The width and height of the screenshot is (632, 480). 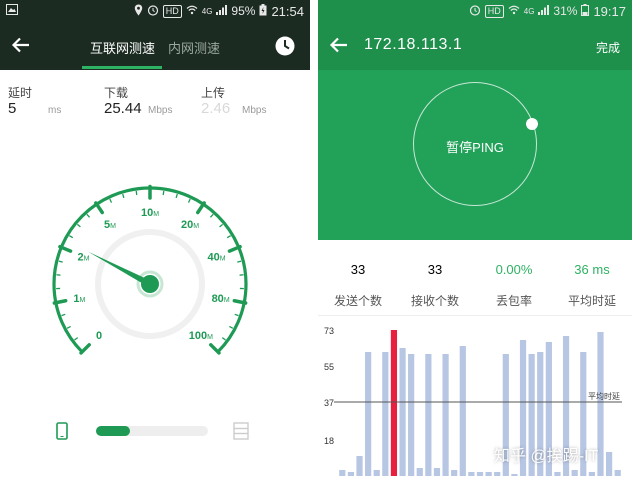 I want to click on speed-gauge: 0 1M 2M 5M 10M 20M 40M 80M 100M, so click(x=150, y=269).